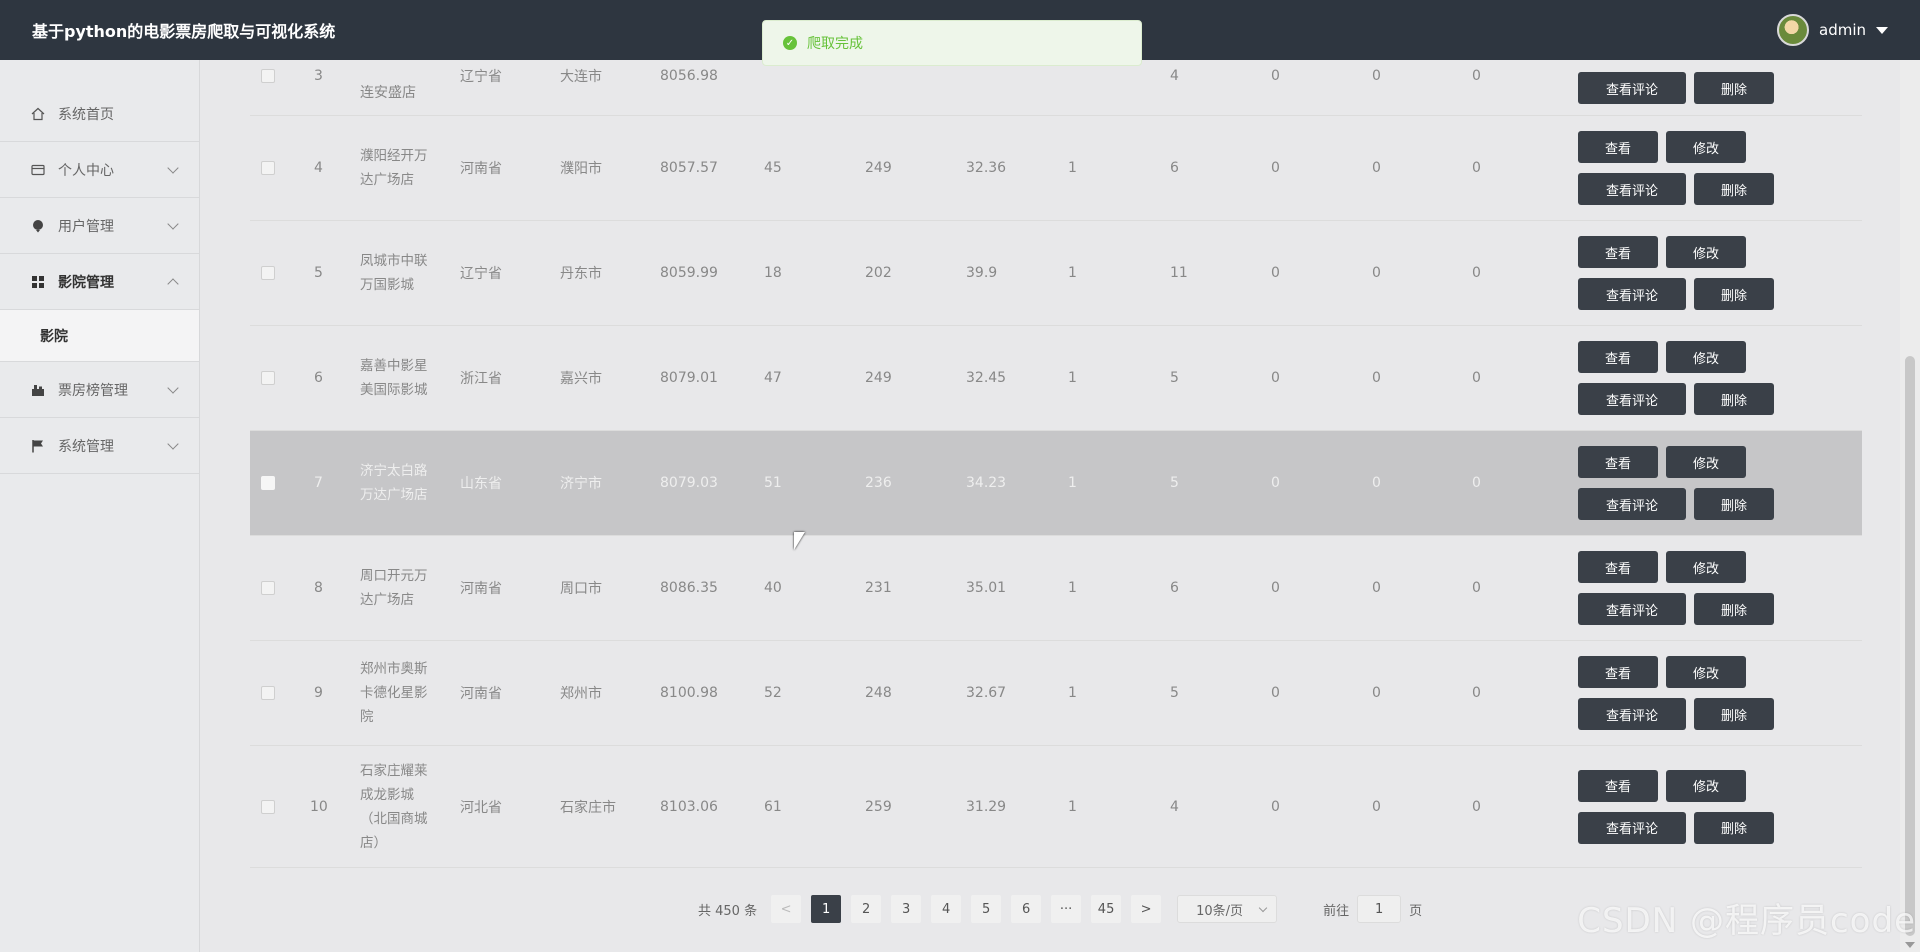  What do you see at coordinates (398, 168) in the screenshot?
I see `cell-name-wrap: 濮阳经开万达广场店` at bounding box center [398, 168].